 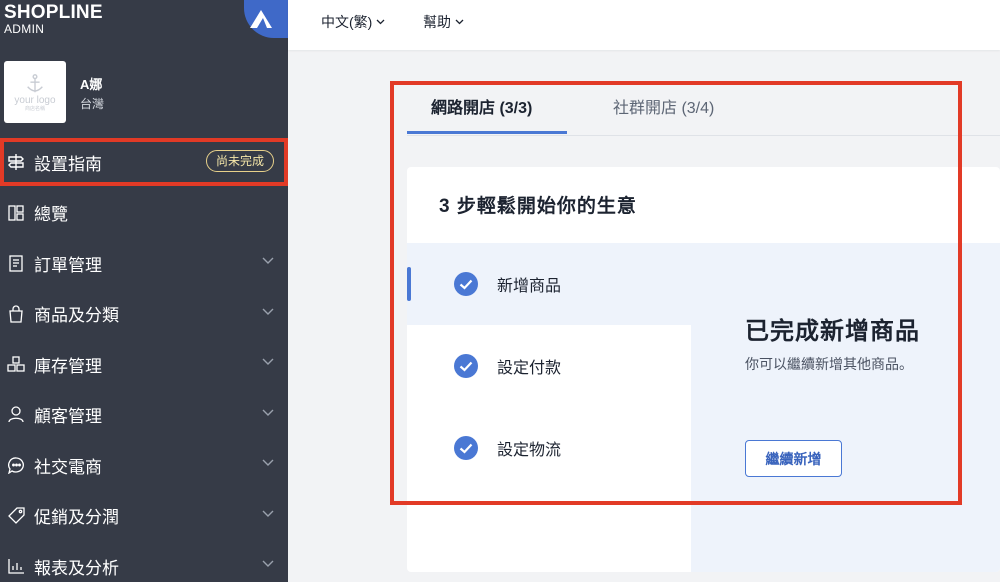 What do you see at coordinates (24, 29) in the screenshot?
I see `brand-sub: ADMIN` at bounding box center [24, 29].